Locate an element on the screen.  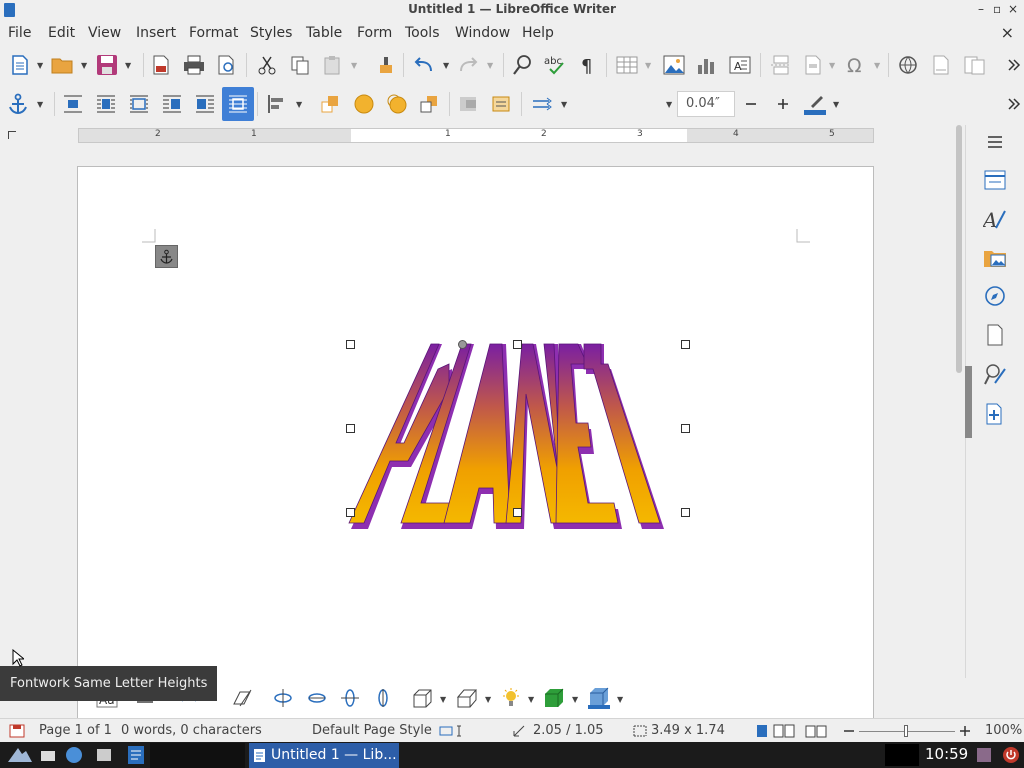
zoom-slider-handle is located at coordinates (906, 731).